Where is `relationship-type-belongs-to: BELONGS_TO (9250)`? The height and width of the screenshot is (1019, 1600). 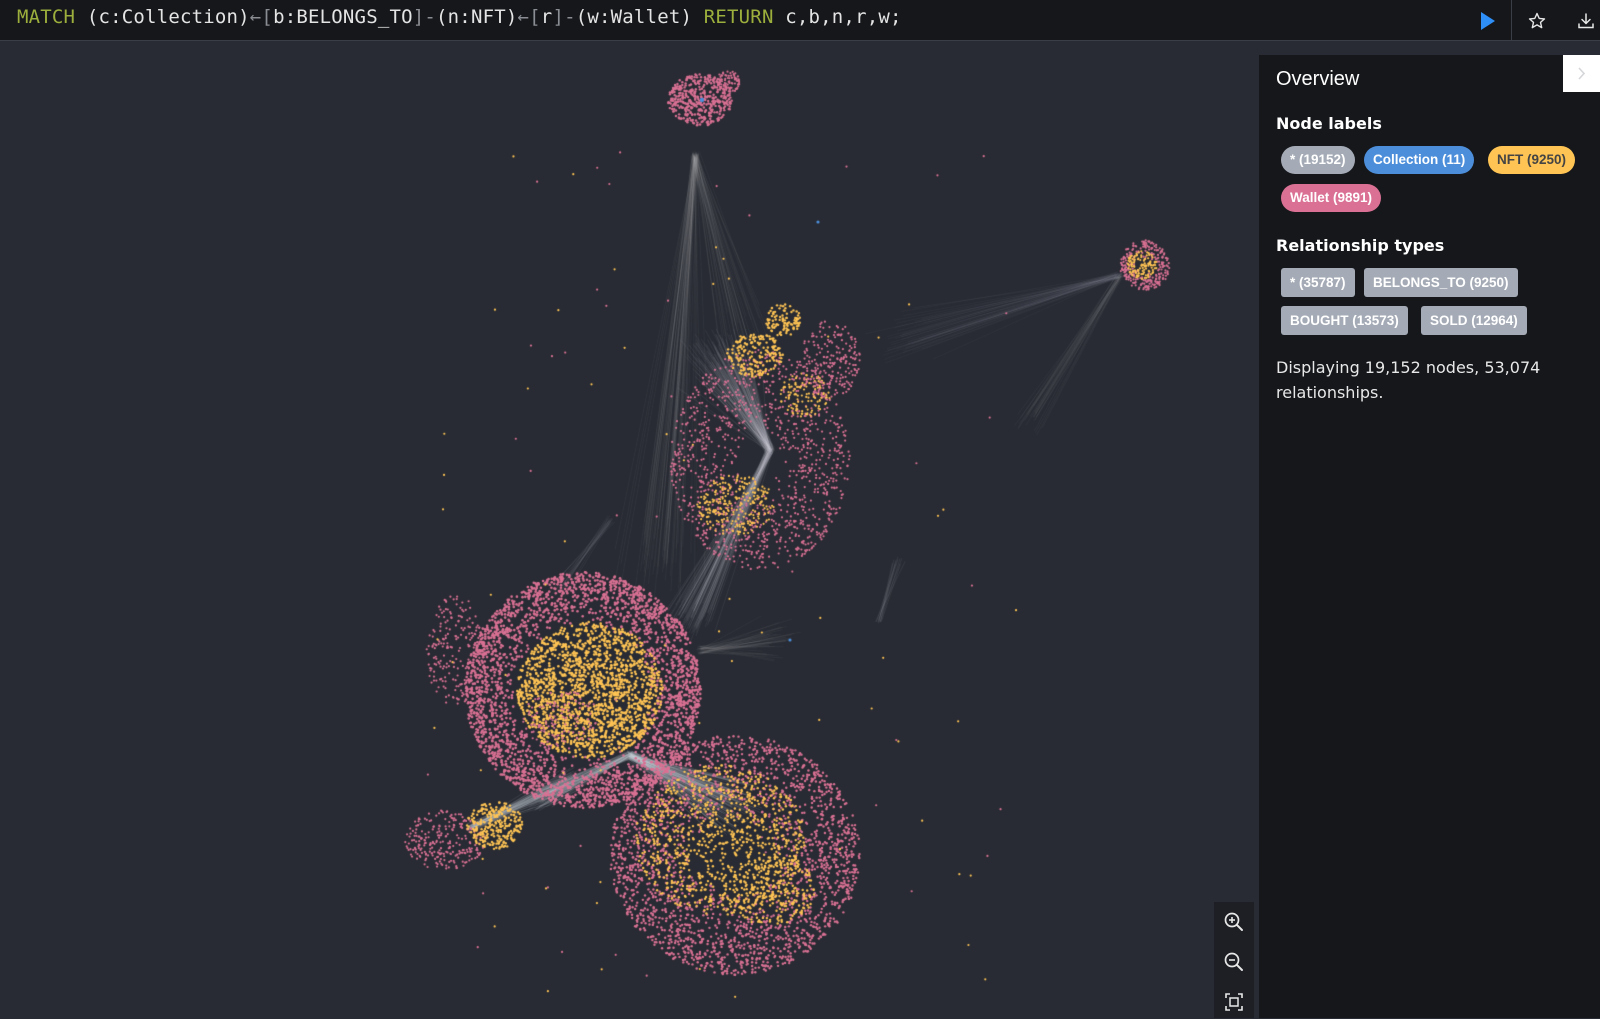
relationship-type-belongs-to: BELONGS_TO (9250) is located at coordinates (1441, 282).